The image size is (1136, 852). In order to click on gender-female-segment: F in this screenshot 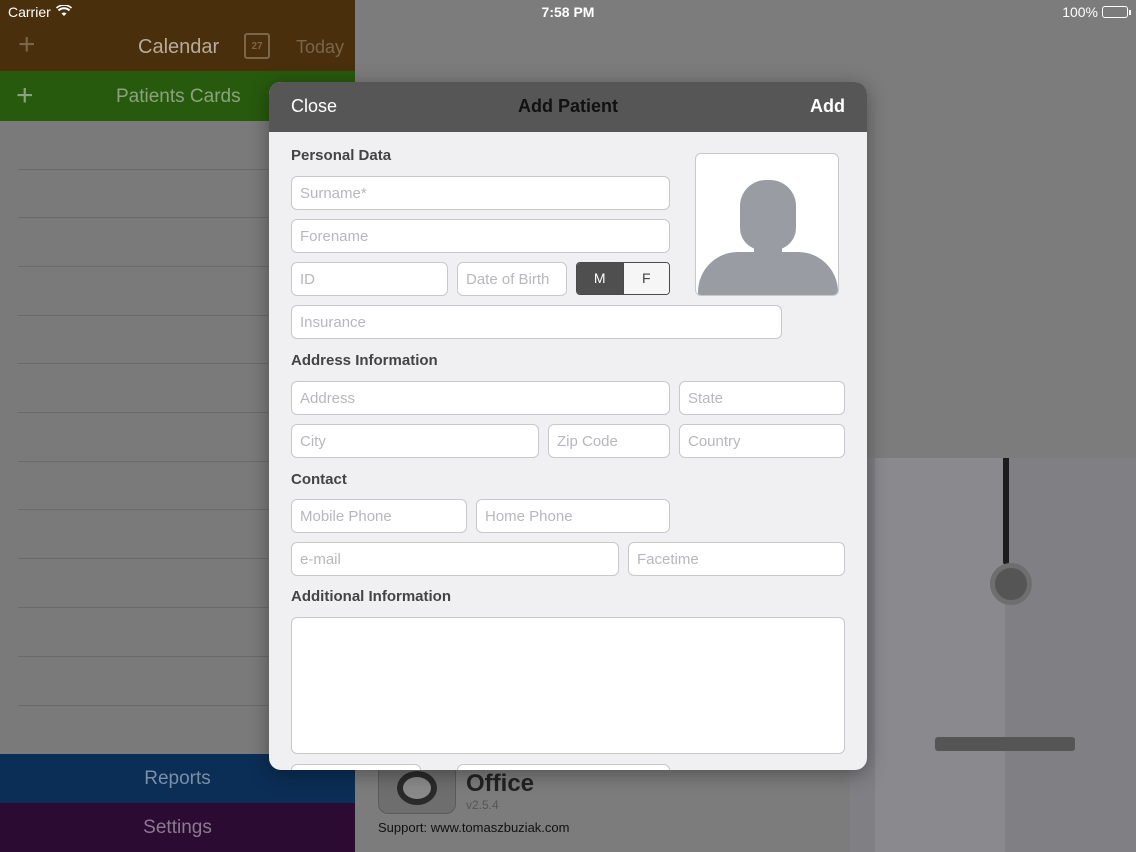, I will do `click(645, 278)`.